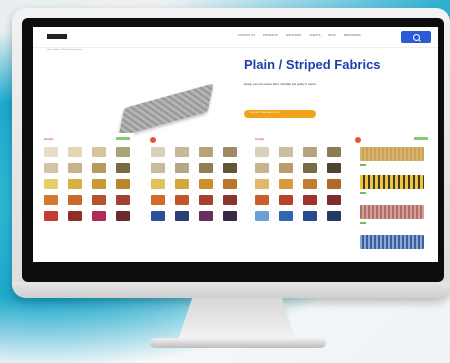 This screenshot has width=450, height=363. Describe the element at coordinates (57, 36) in the screenshot. I see `site-logo` at that location.